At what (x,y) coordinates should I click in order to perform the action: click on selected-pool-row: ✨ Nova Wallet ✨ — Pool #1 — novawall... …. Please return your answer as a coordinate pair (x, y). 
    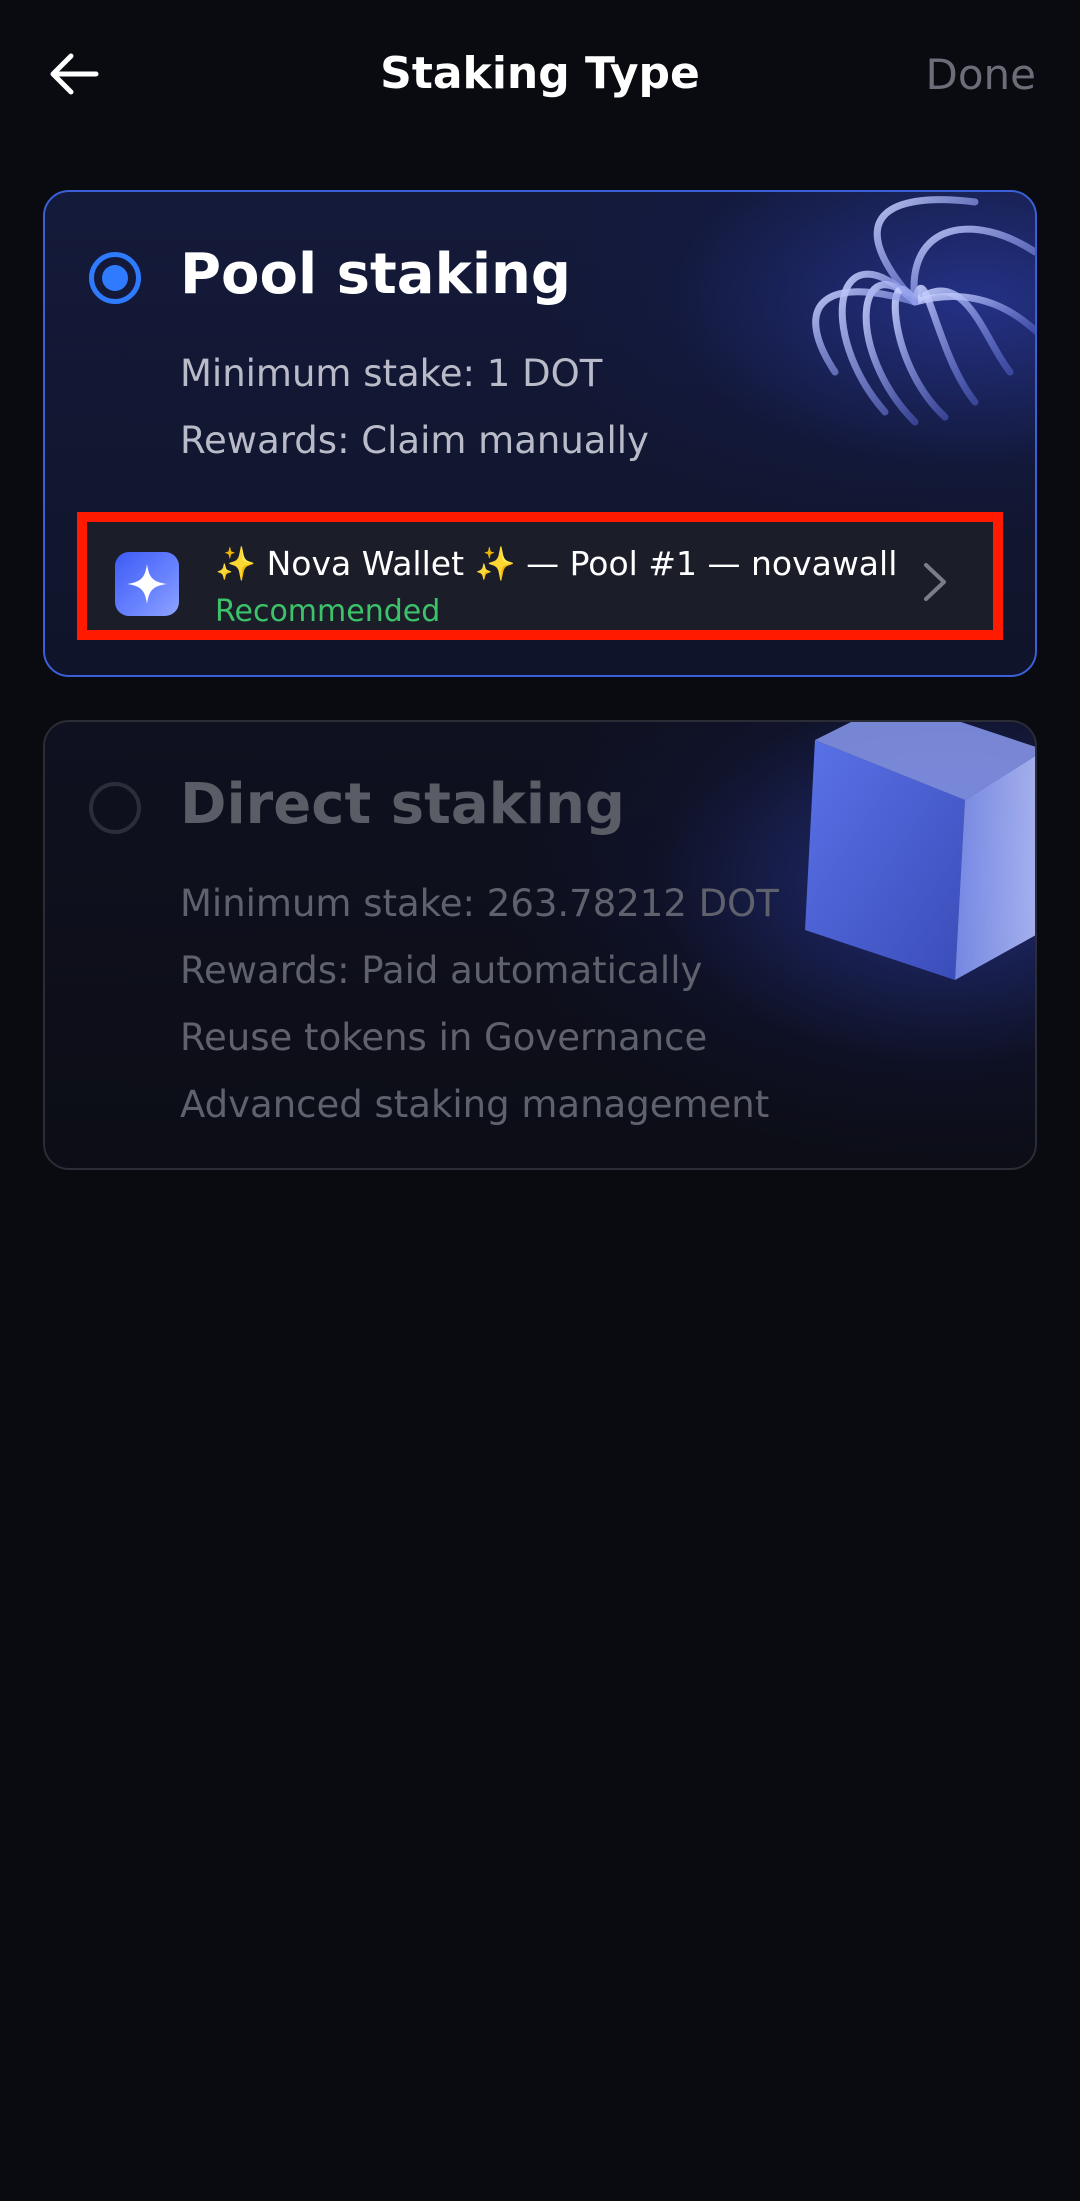
    Looking at the image, I should click on (540, 576).